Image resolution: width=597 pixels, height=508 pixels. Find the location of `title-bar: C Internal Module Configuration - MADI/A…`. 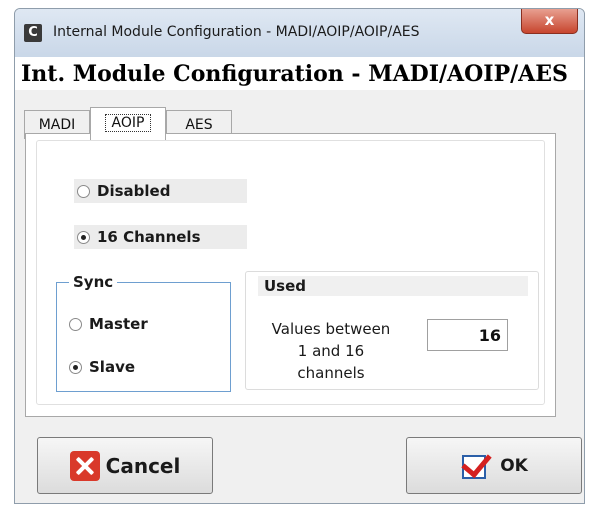

title-bar: C Internal Module Configuration - MADI/A… is located at coordinates (299, 33).